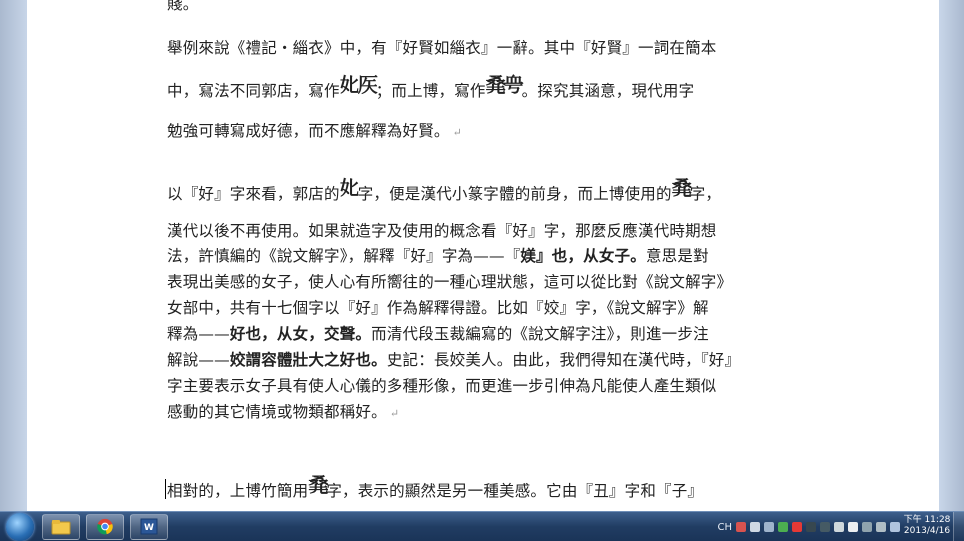 The height and width of the screenshot is (541, 964). I want to click on clock: 下午 11:28 2013/4/16, so click(927, 526).